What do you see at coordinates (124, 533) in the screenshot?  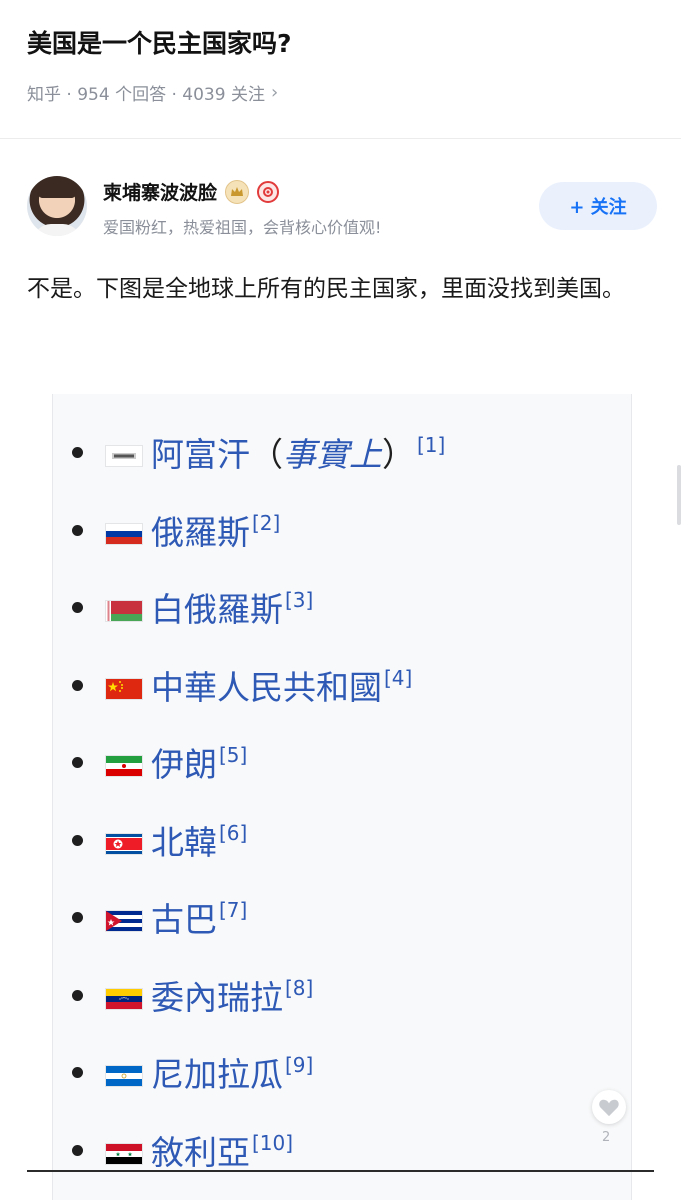 I see `russia-flag-icon` at bounding box center [124, 533].